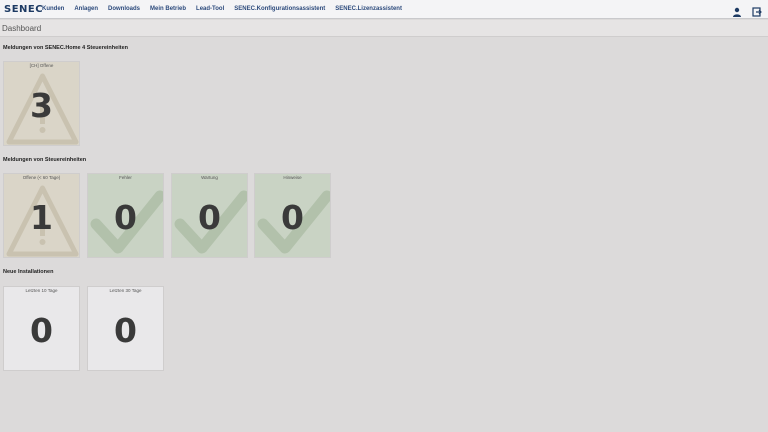 This screenshot has width=768, height=432. Describe the element at coordinates (368, 9) in the screenshot. I see `nav-item-lizenzassistent: SENEC.Lizenzassistent` at that location.